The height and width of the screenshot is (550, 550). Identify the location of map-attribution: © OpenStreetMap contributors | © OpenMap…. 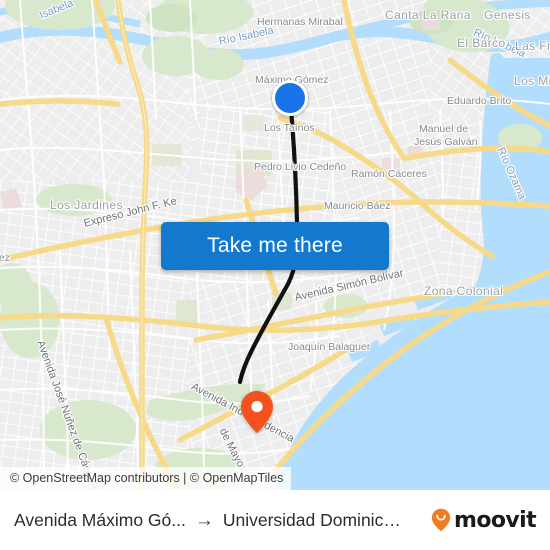
(146, 478).